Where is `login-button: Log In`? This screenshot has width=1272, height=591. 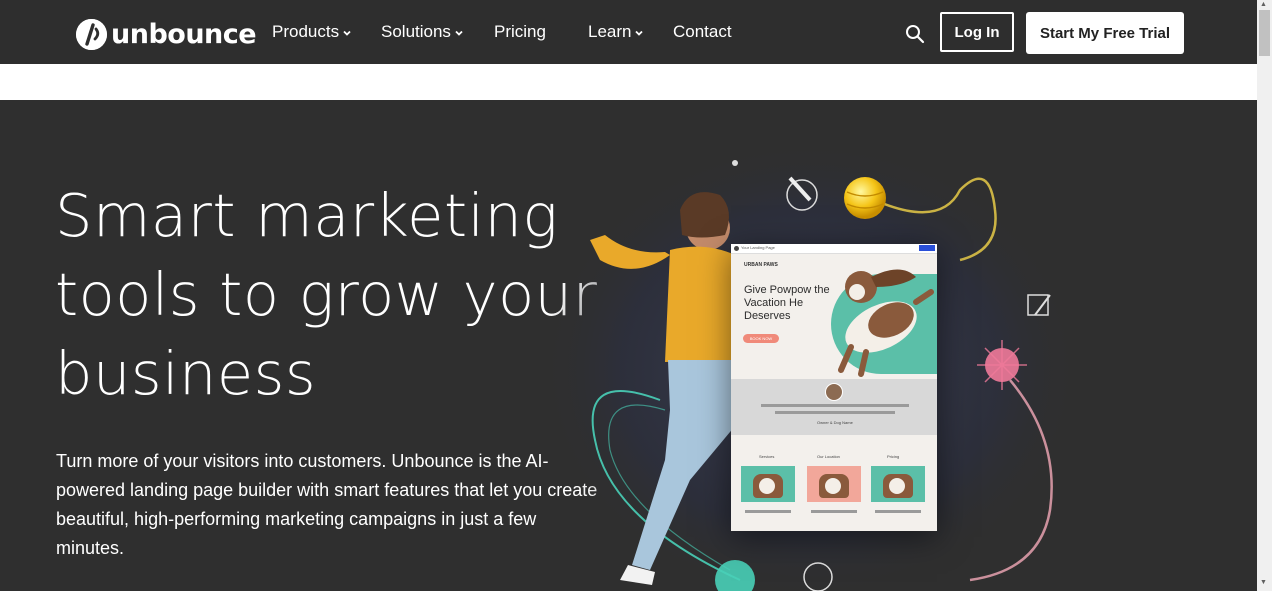
login-button: Log In is located at coordinates (977, 32).